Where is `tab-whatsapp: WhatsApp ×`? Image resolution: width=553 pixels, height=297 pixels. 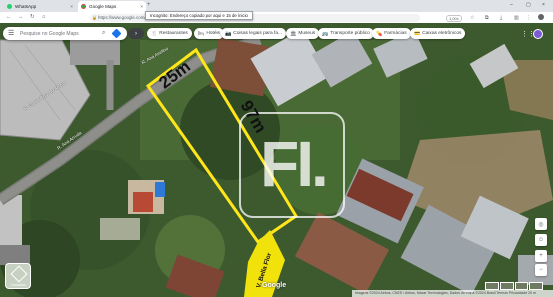
tab-whatsapp: WhatsApp × is located at coordinates (40, 6).